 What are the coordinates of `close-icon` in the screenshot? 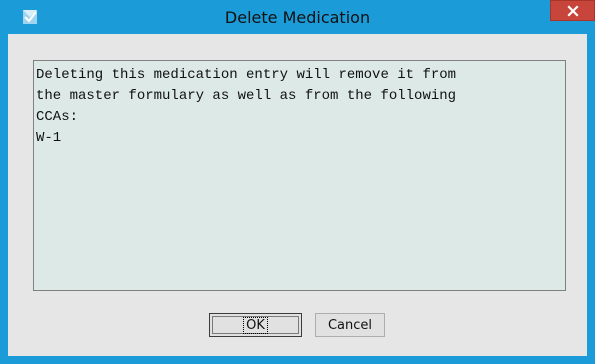 It's located at (572, 10).